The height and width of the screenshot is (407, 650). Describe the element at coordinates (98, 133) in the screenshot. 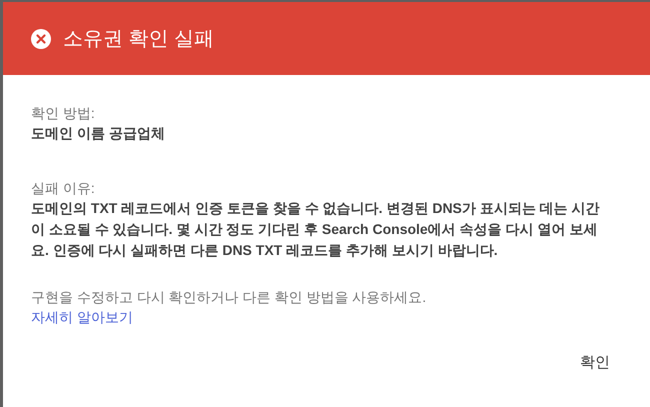

I see `field-value: 도메인 이름 공급업체` at that location.